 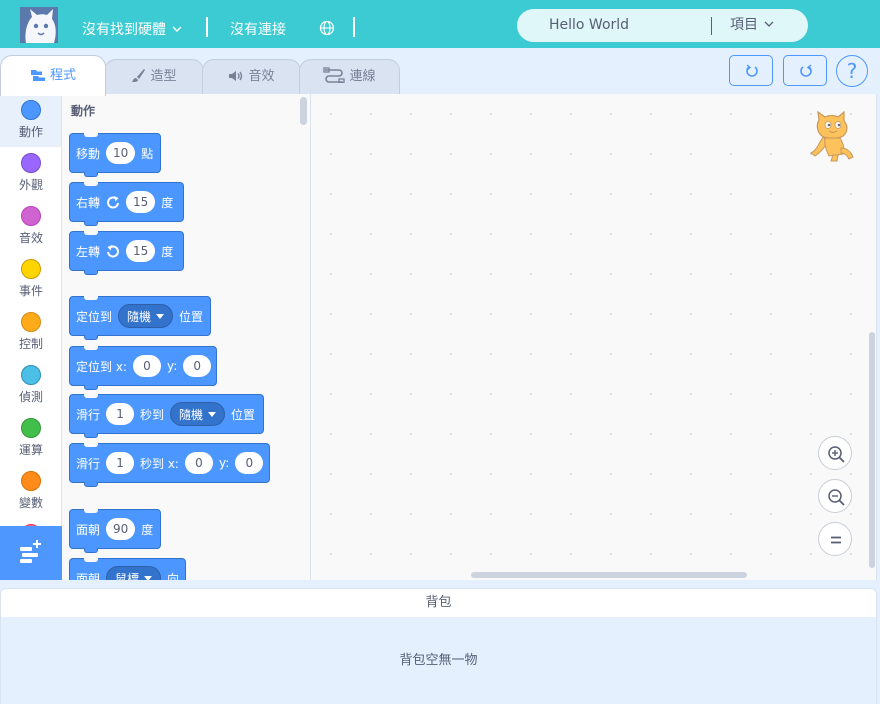 What do you see at coordinates (169, 465) in the screenshot?
I see `block-glide-to-xy: 滑行 1 秒到 x: 0 y: 0` at bounding box center [169, 465].